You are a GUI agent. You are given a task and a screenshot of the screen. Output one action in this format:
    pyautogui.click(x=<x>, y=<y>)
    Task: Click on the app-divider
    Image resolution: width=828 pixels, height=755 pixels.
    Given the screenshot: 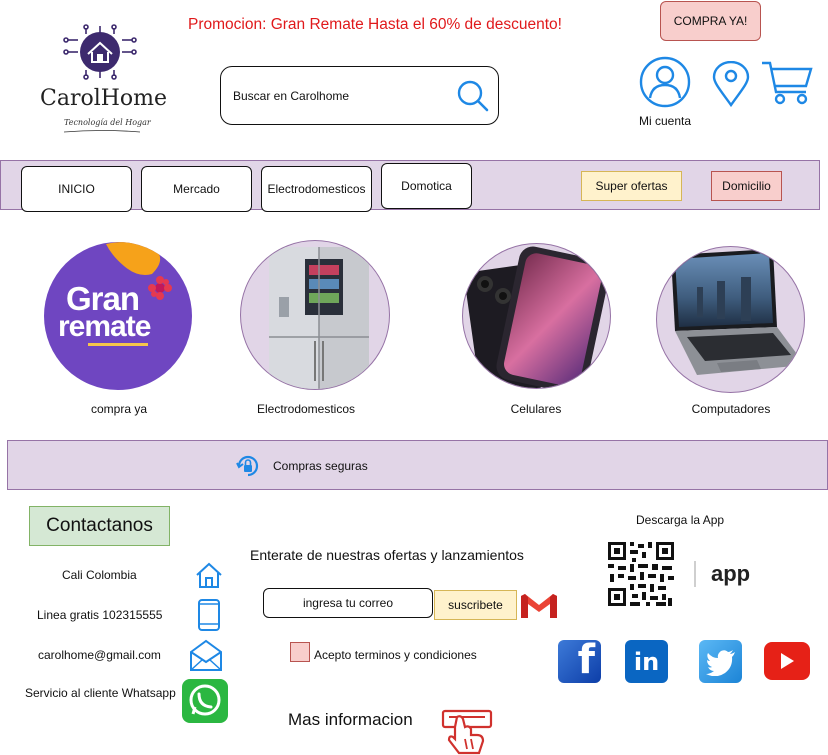 What is the action you would take?
    pyautogui.click(x=695, y=574)
    